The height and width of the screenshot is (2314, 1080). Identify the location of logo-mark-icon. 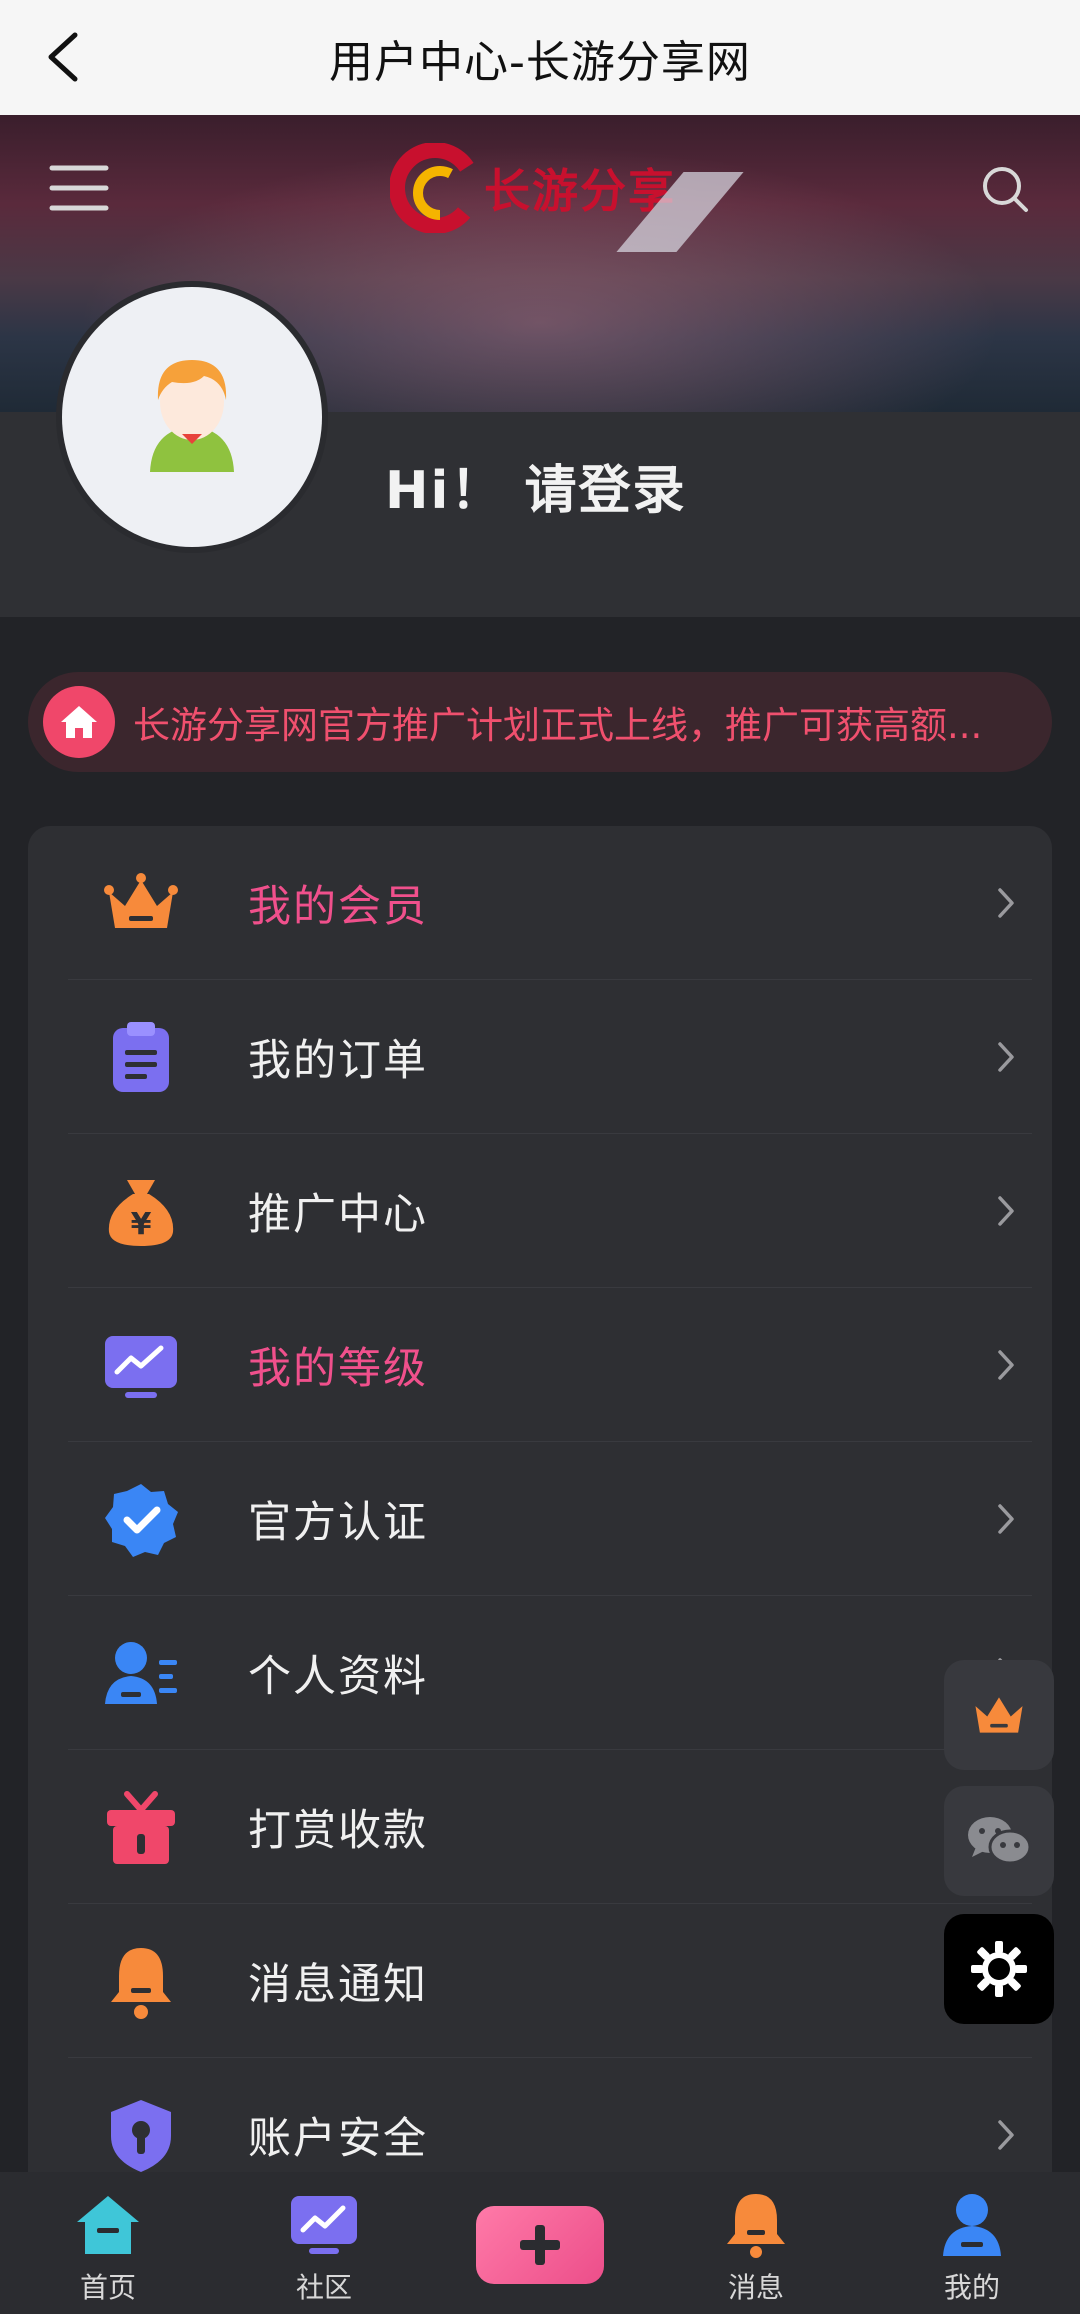
(435, 188).